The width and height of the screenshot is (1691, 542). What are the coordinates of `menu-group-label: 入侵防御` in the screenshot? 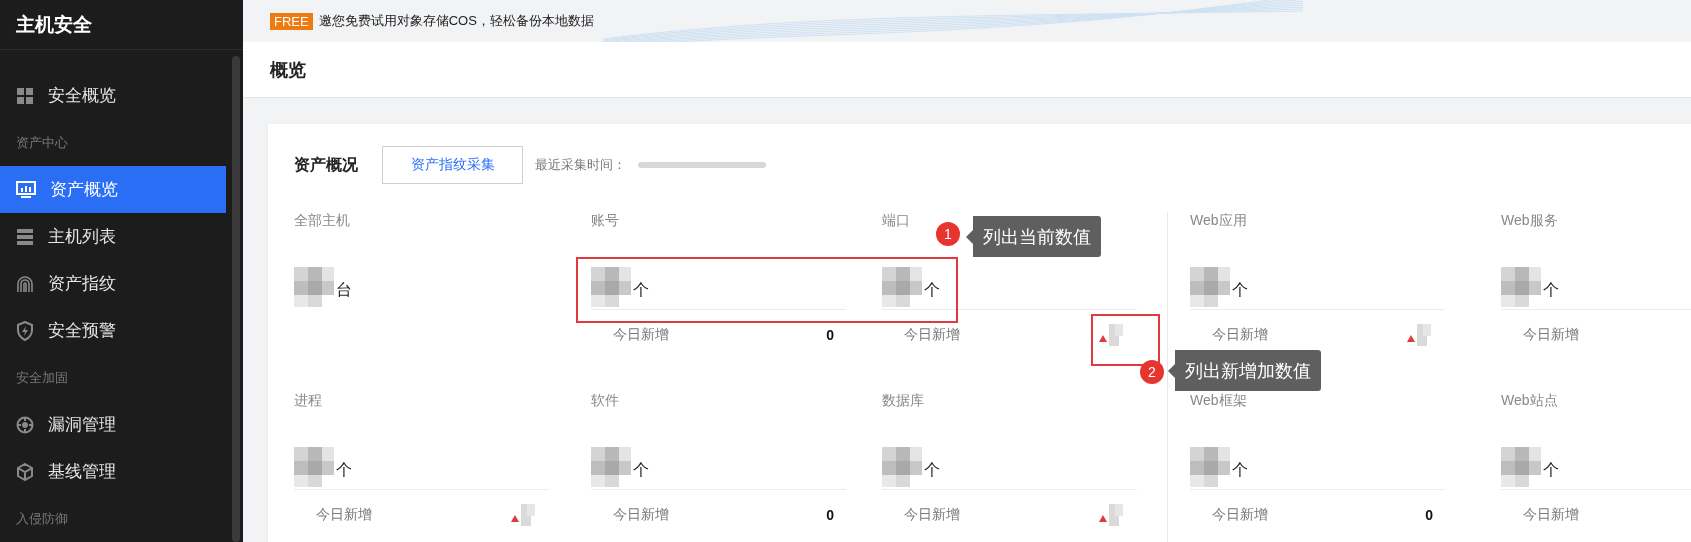 It's located at (42, 518).